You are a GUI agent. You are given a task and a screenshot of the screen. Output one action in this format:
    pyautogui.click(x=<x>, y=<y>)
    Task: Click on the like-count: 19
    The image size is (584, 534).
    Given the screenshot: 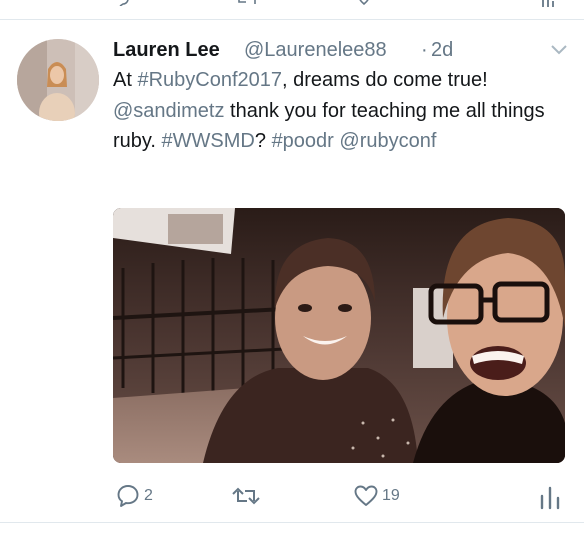 What is the action you would take?
    pyautogui.click(x=391, y=495)
    